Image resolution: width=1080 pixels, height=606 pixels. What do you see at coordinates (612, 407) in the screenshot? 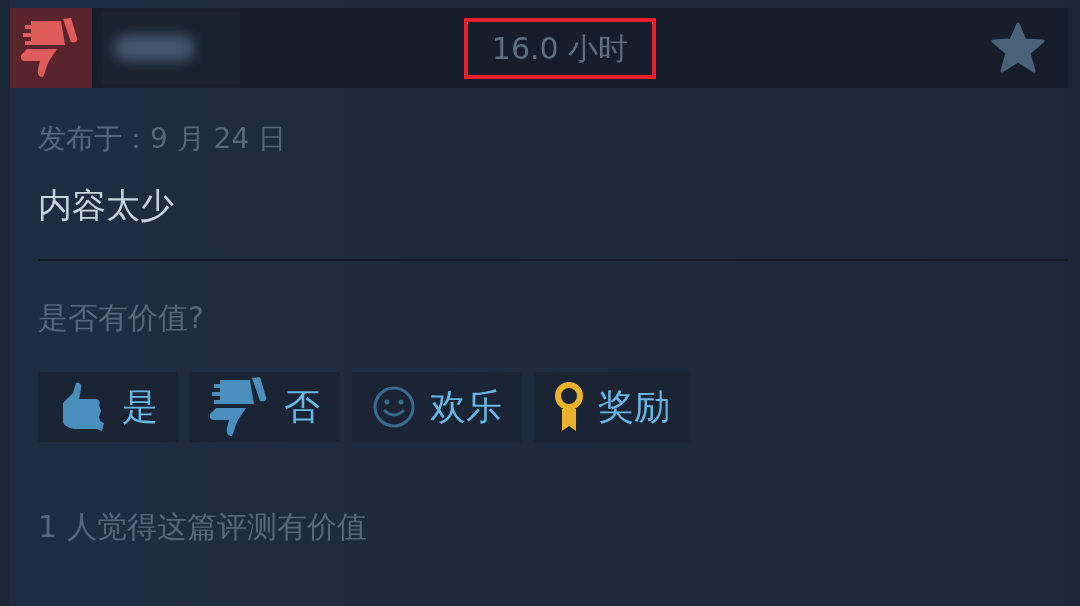
I see `vote-button: 奖励` at bounding box center [612, 407].